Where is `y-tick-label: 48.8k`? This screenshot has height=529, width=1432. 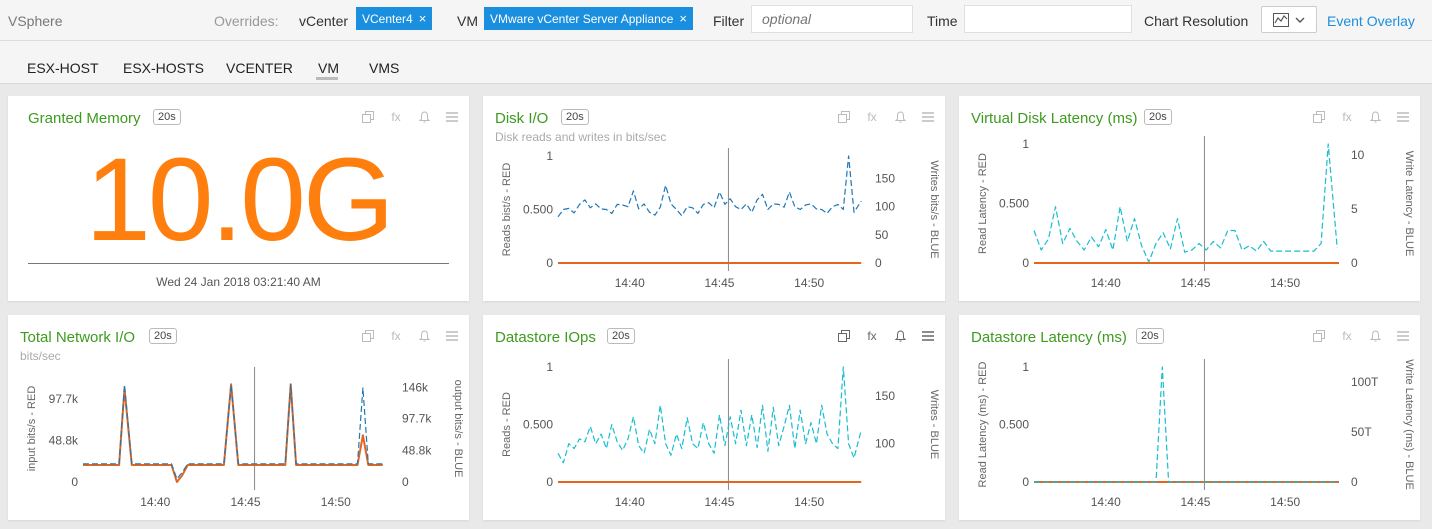 y-tick-label: 48.8k is located at coordinates (64, 441).